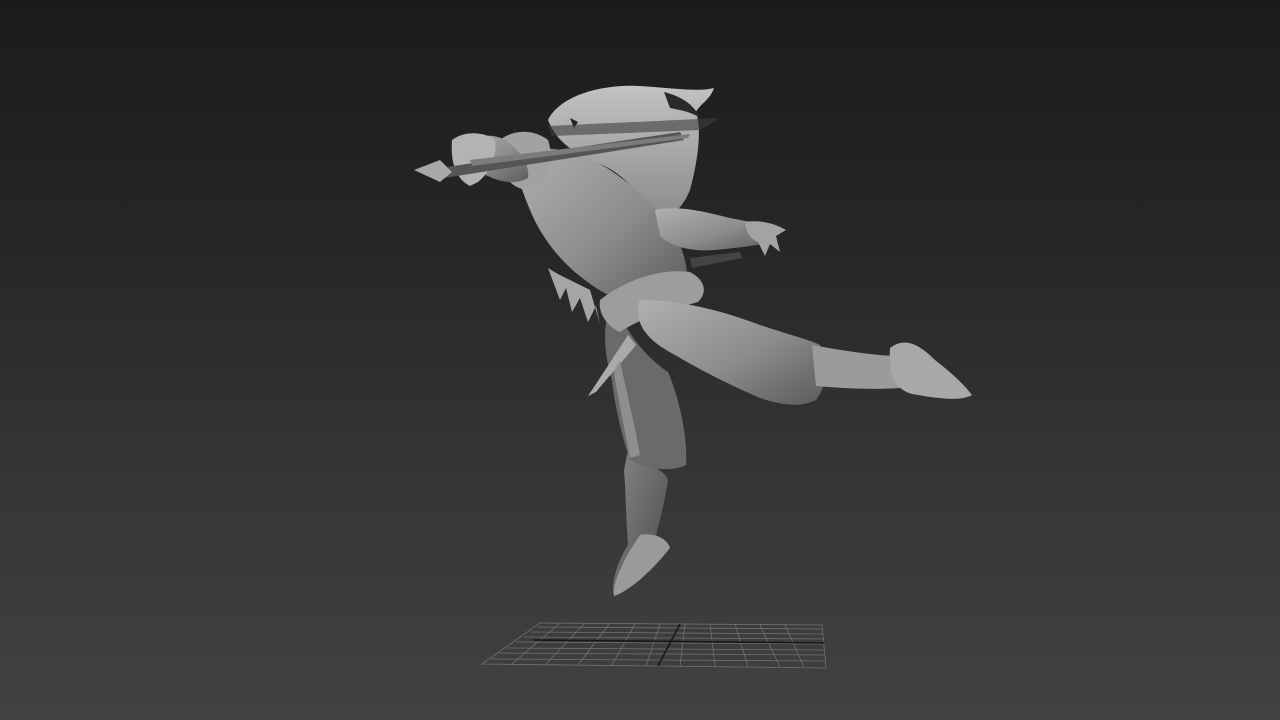 The height and width of the screenshot is (720, 1280). I want to click on front-boot, so click(930, 370).